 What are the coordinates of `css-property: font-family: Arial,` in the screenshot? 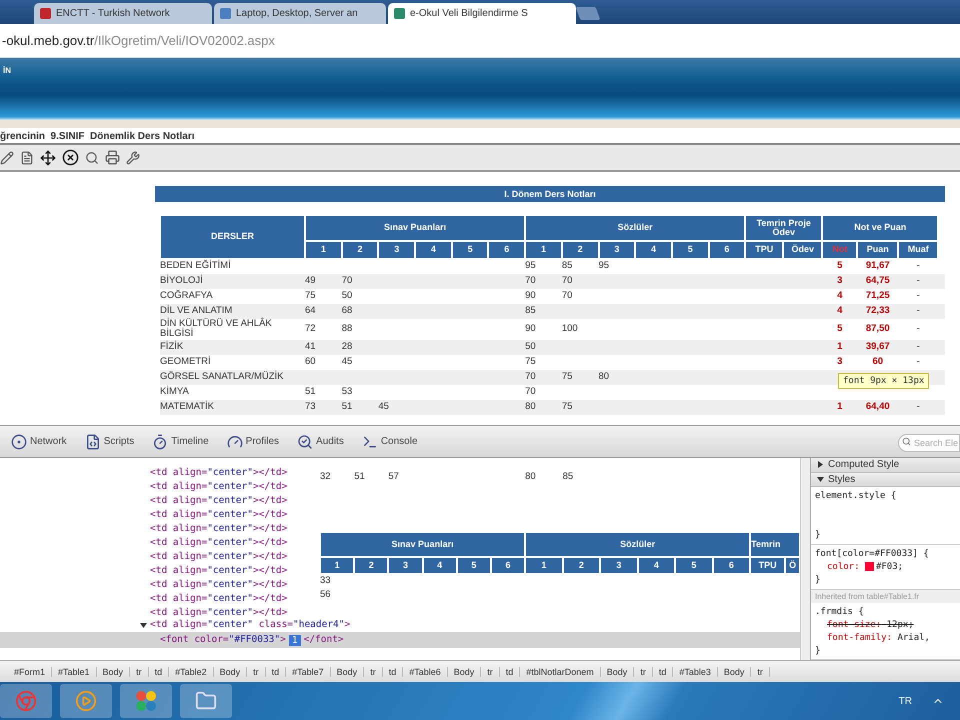 It's located at (887, 638).